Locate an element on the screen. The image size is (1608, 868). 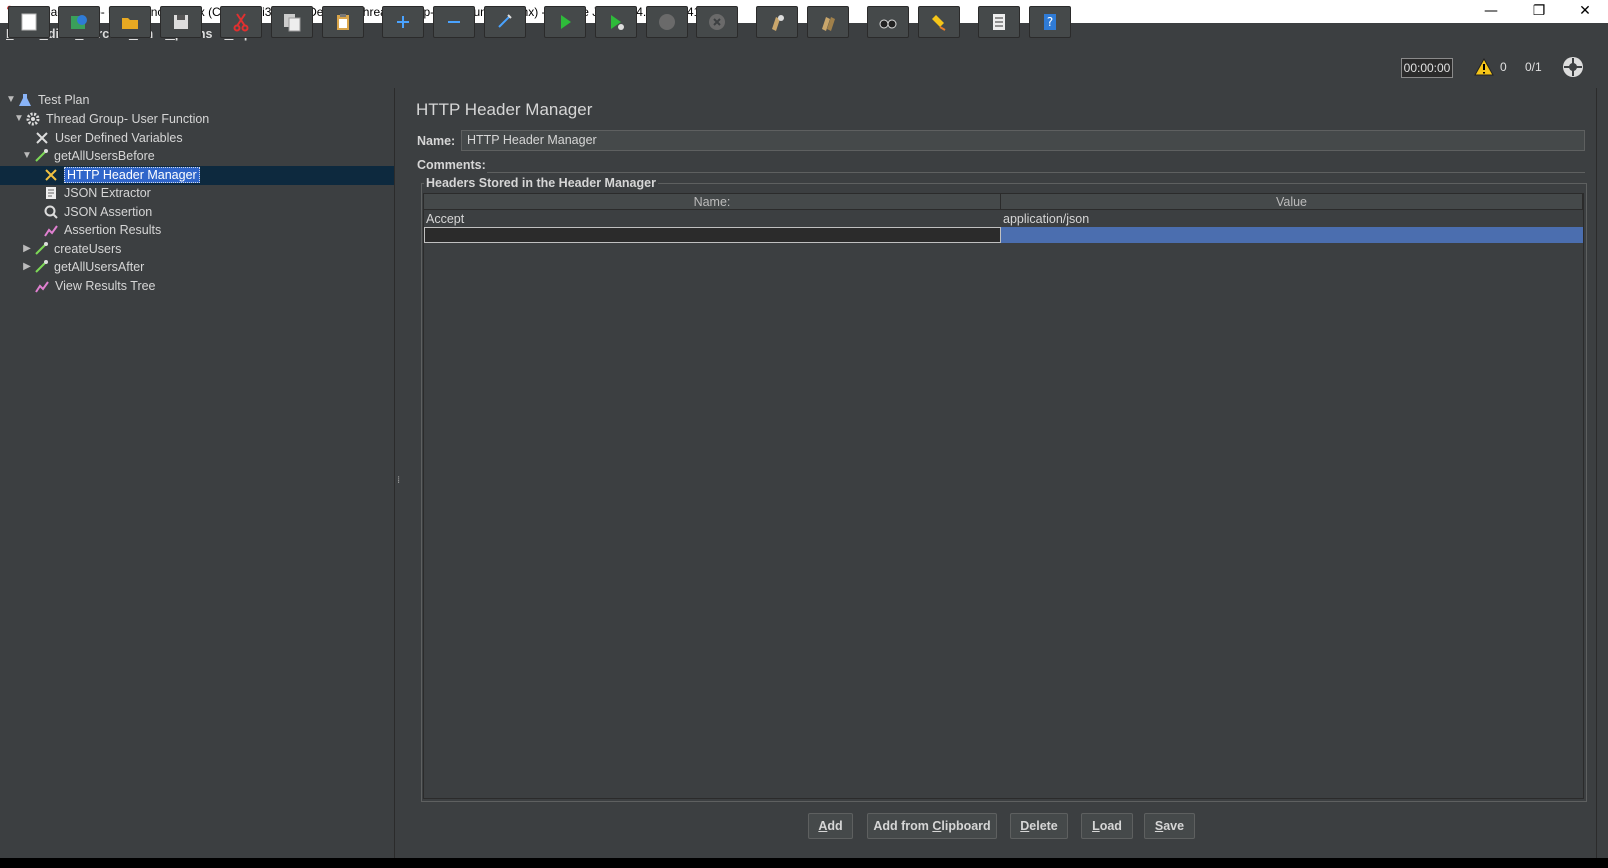
search-button is located at coordinates (888, 22).